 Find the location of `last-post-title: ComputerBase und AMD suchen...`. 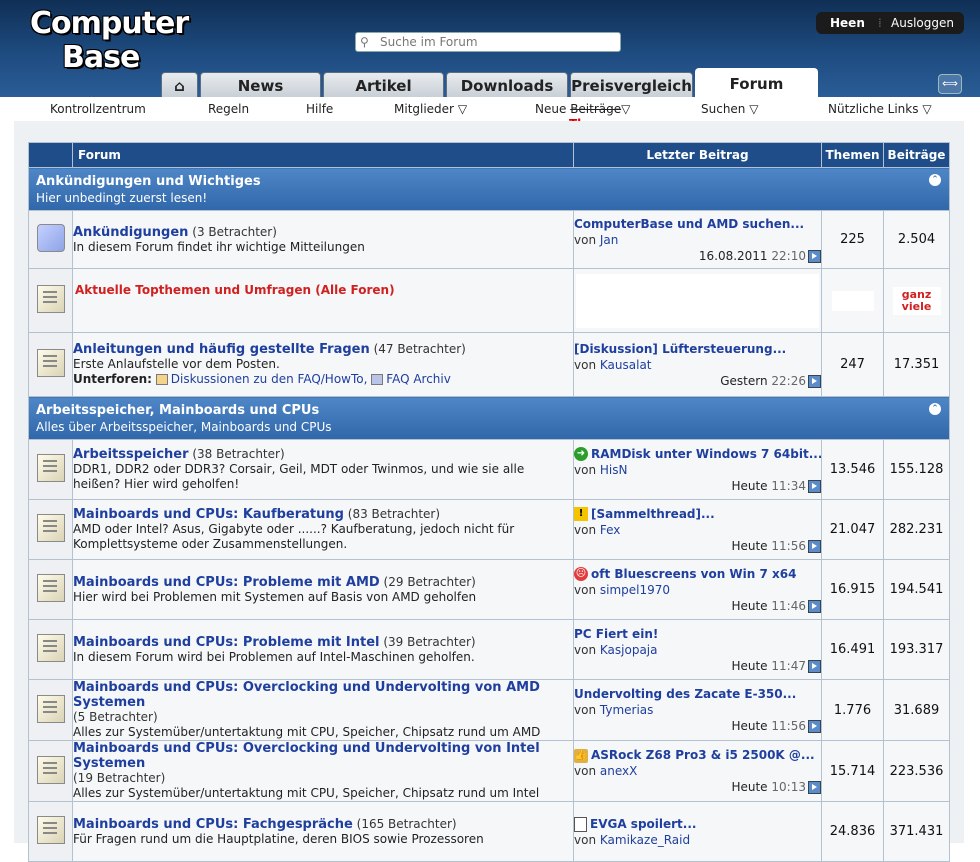

last-post-title: ComputerBase und AMD suchen... is located at coordinates (697, 224).